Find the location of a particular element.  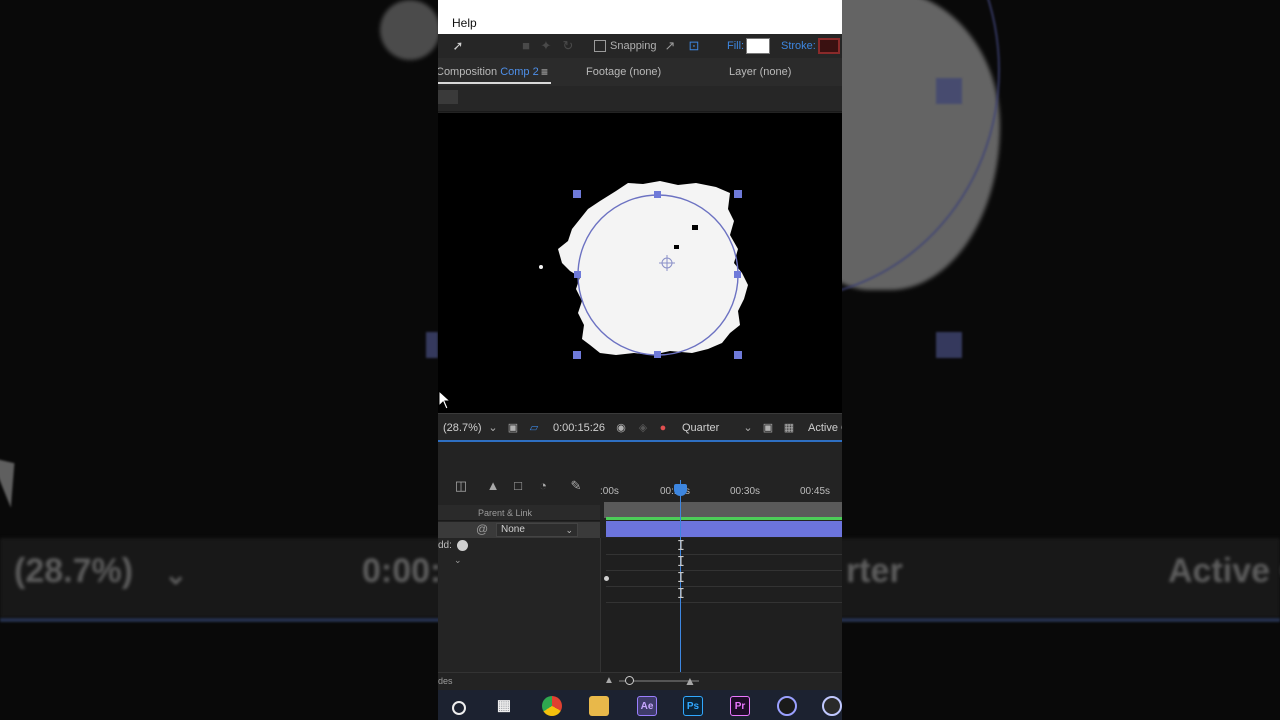

composition-subbar is located at coordinates (640, 99).